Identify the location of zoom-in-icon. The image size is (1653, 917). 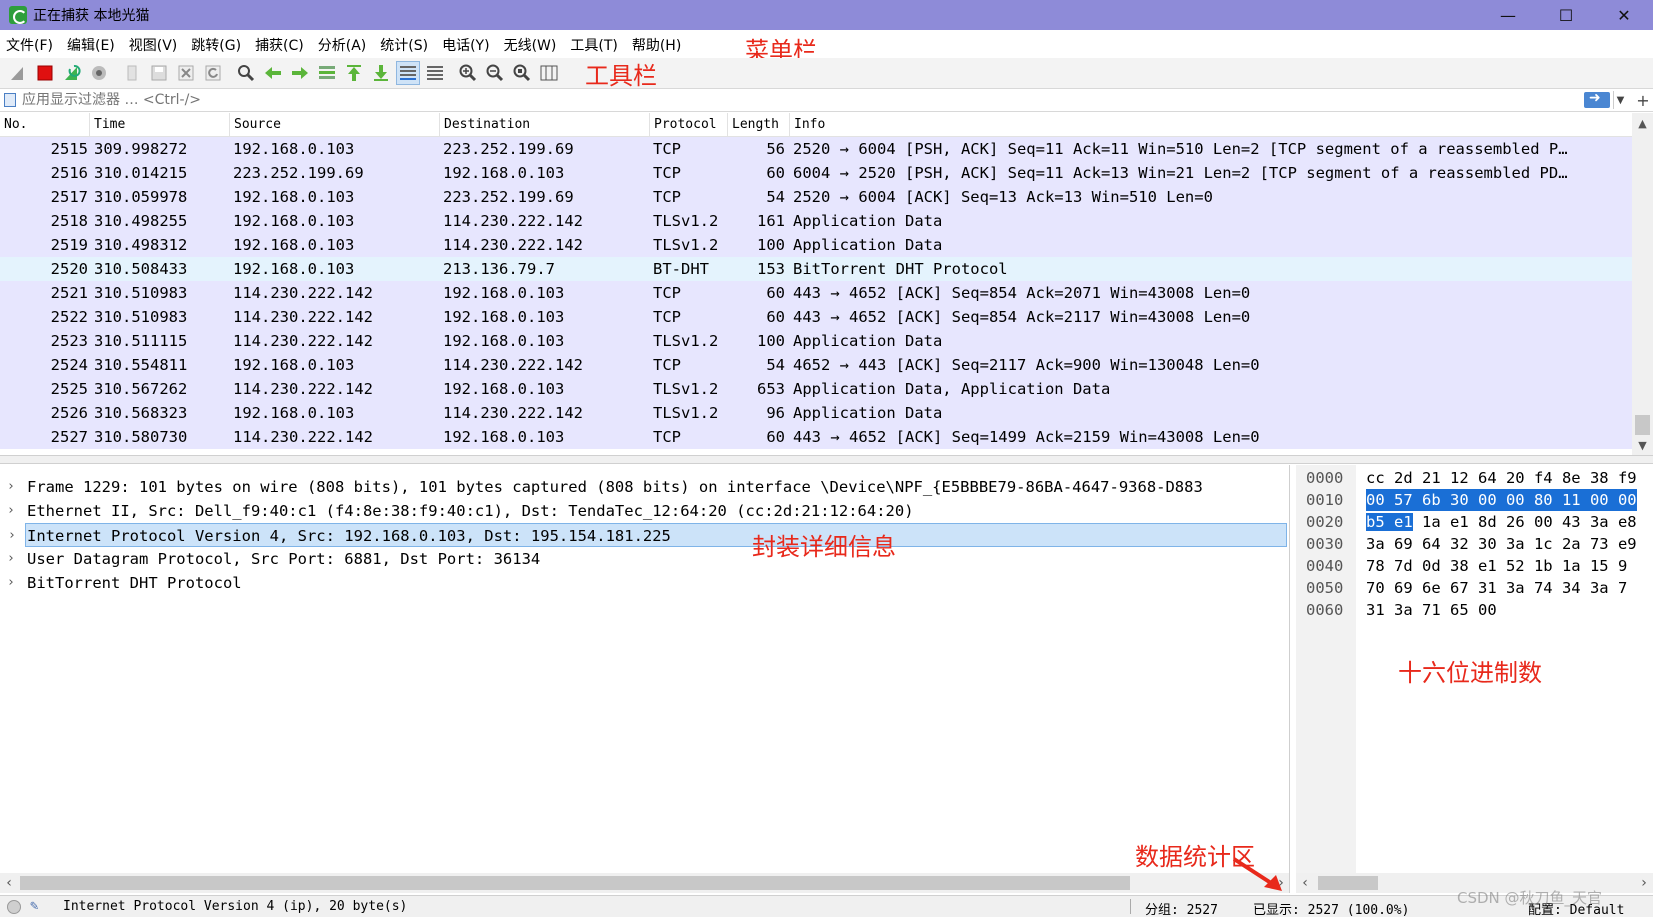
(468, 73).